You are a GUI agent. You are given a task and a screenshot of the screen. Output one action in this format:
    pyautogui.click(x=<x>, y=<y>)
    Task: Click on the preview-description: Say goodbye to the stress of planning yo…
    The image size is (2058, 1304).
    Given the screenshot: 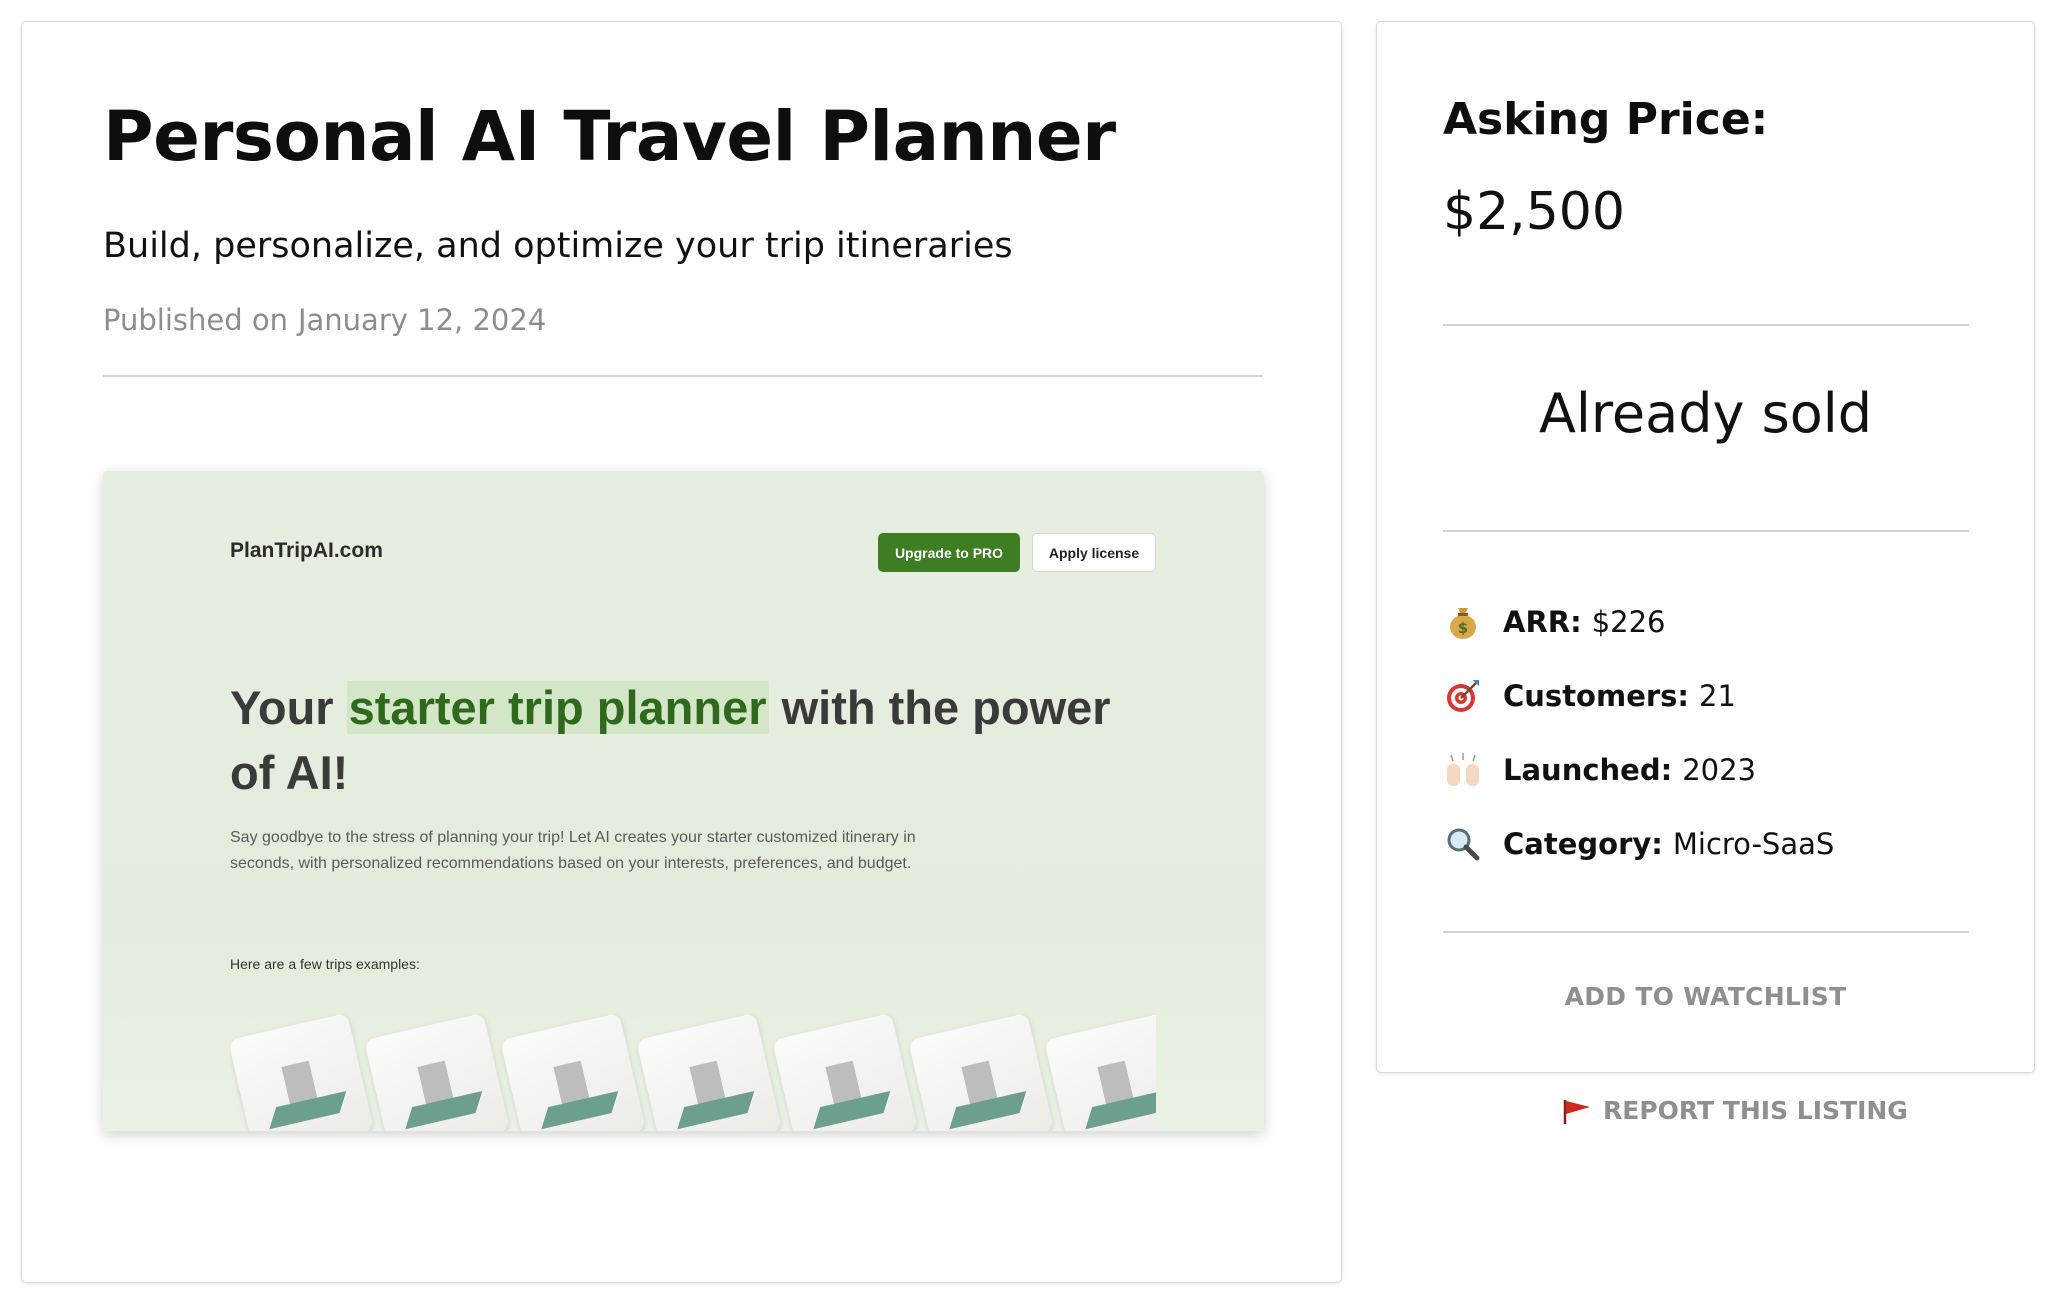 What is the action you would take?
    pyautogui.click(x=573, y=850)
    